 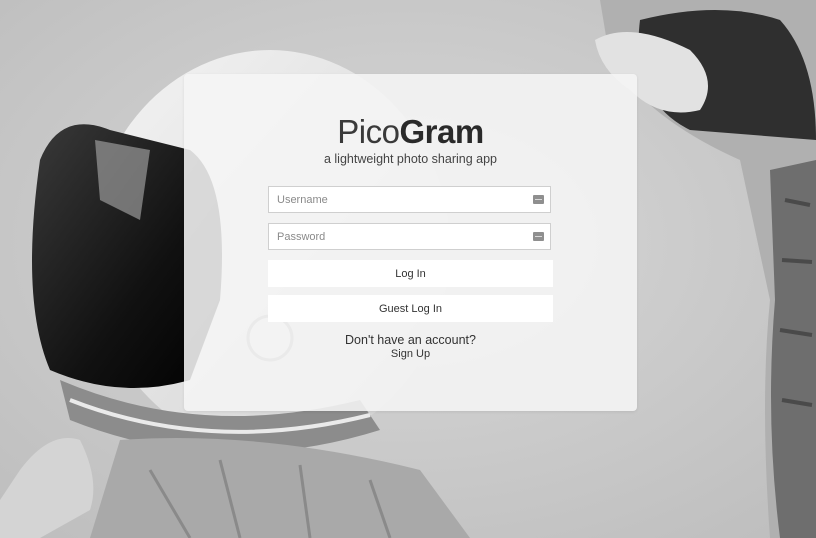 I want to click on signup-link: Sign Up, so click(x=410, y=354).